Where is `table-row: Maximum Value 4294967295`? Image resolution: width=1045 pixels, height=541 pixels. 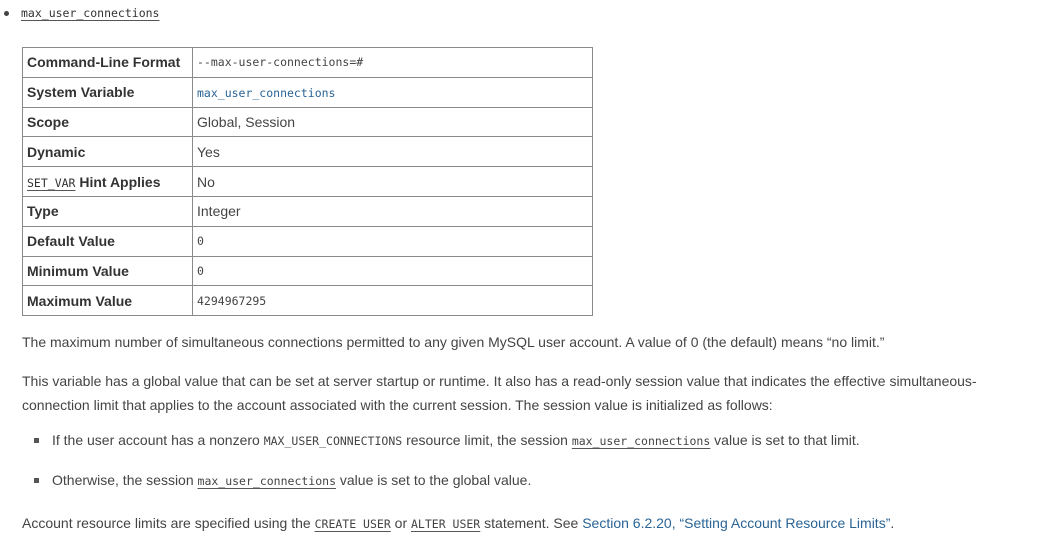
table-row: Maximum Value 4294967295 is located at coordinates (307, 301).